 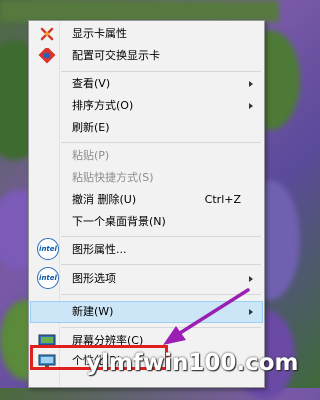 I want to click on watermark-text: ylmfwin100.com, so click(x=192, y=363).